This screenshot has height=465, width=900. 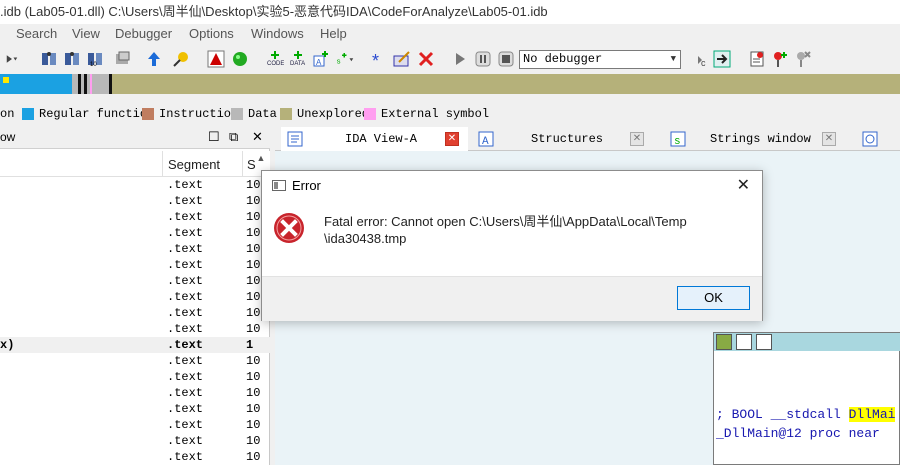 What do you see at coordinates (211, 33) in the screenshot?
I see `menu-options: Options` at bounding box center [211, 33].